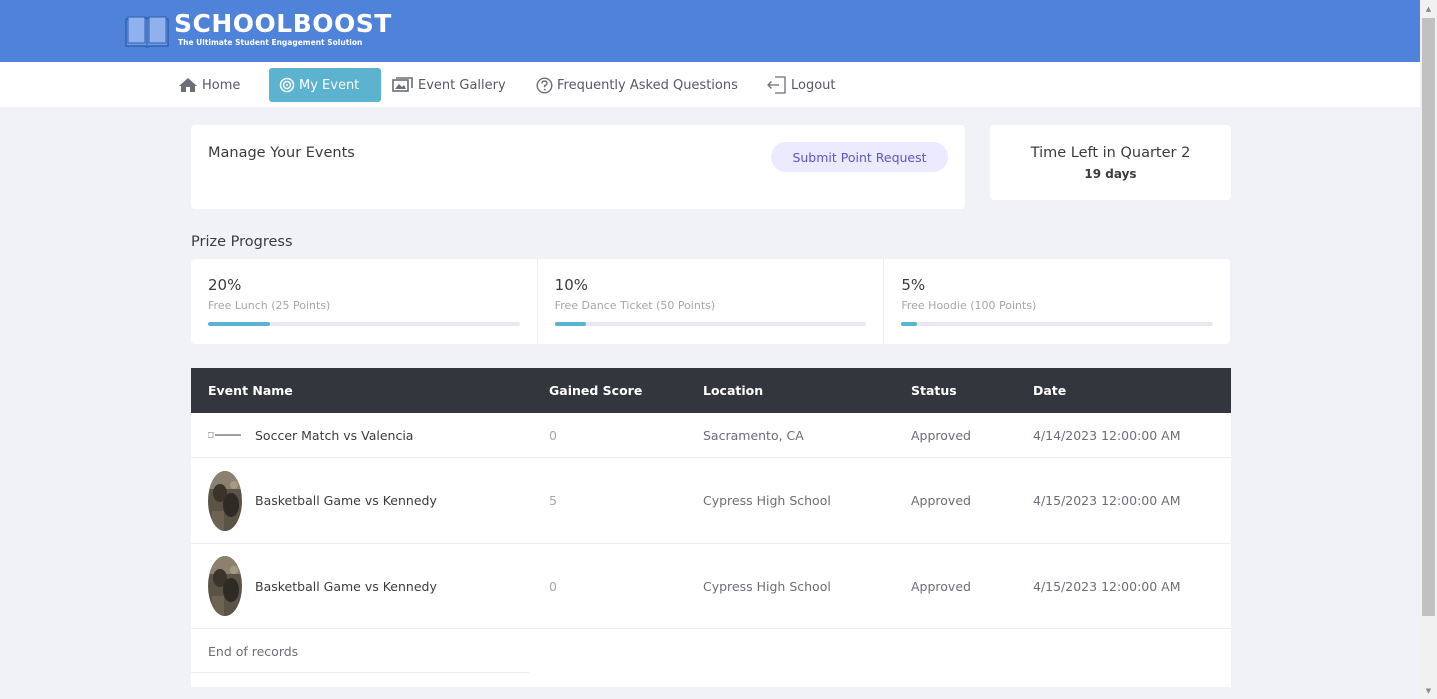 This screenshot has width=1437, height=699. What do you see at coordinates (402, 84) in the screenshot?
I see `gallery-icon` at bounding box center [402, 84].